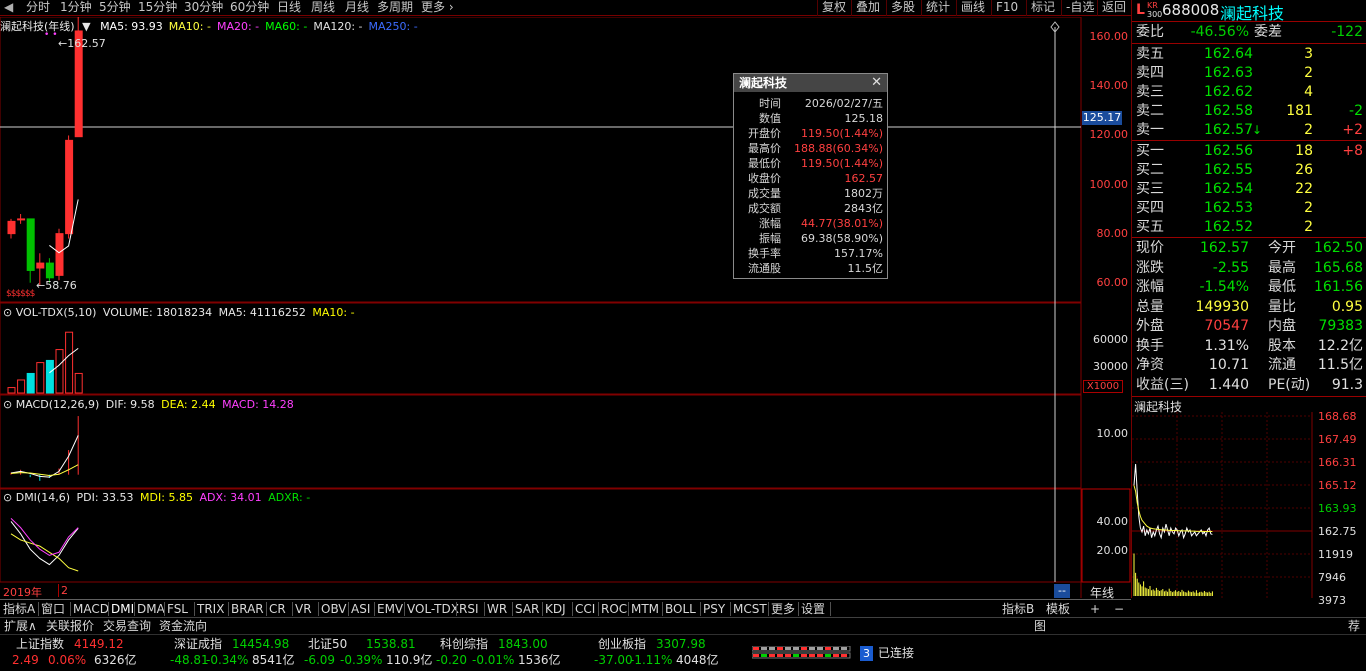 The height and width of the screenshot is (671, 1366). I want to click on sell-row: 卖三 162.62 4, so click(1249, 92).